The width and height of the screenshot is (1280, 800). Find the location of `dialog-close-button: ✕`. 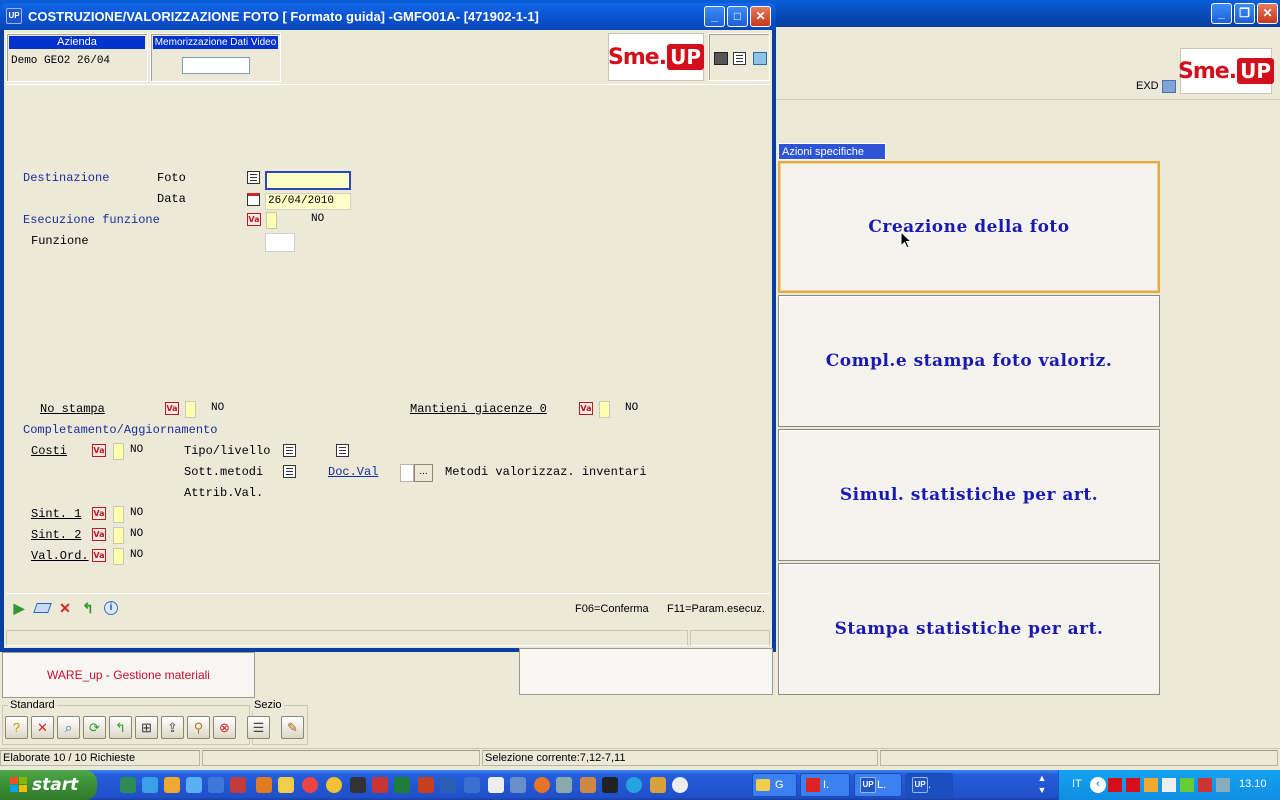

dialog-close-button: ✕ is located at coordinates (760, 16).